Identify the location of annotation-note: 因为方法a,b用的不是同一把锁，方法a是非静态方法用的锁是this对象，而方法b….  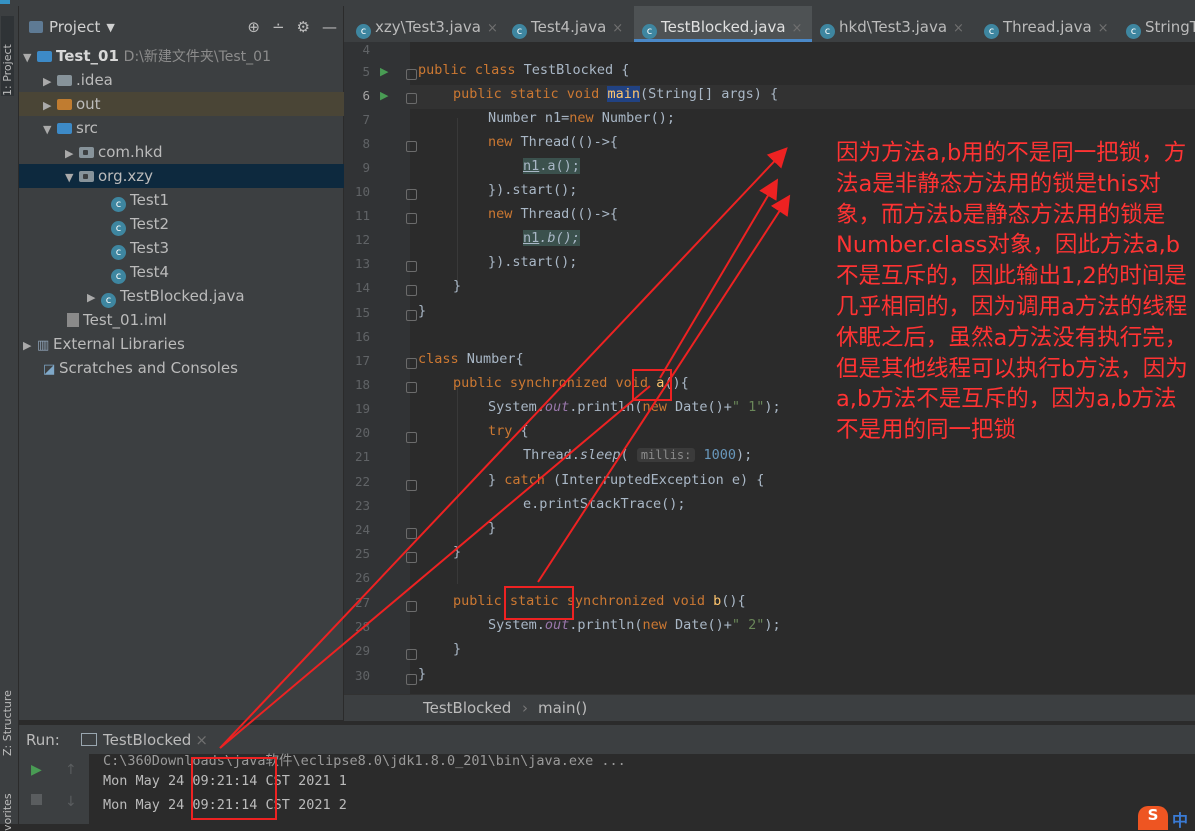
(1012, 292).